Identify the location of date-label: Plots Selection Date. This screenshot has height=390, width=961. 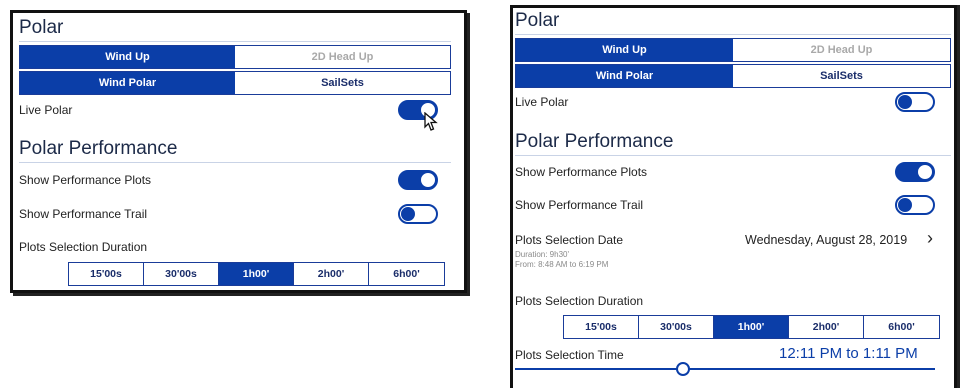
(569, 240).